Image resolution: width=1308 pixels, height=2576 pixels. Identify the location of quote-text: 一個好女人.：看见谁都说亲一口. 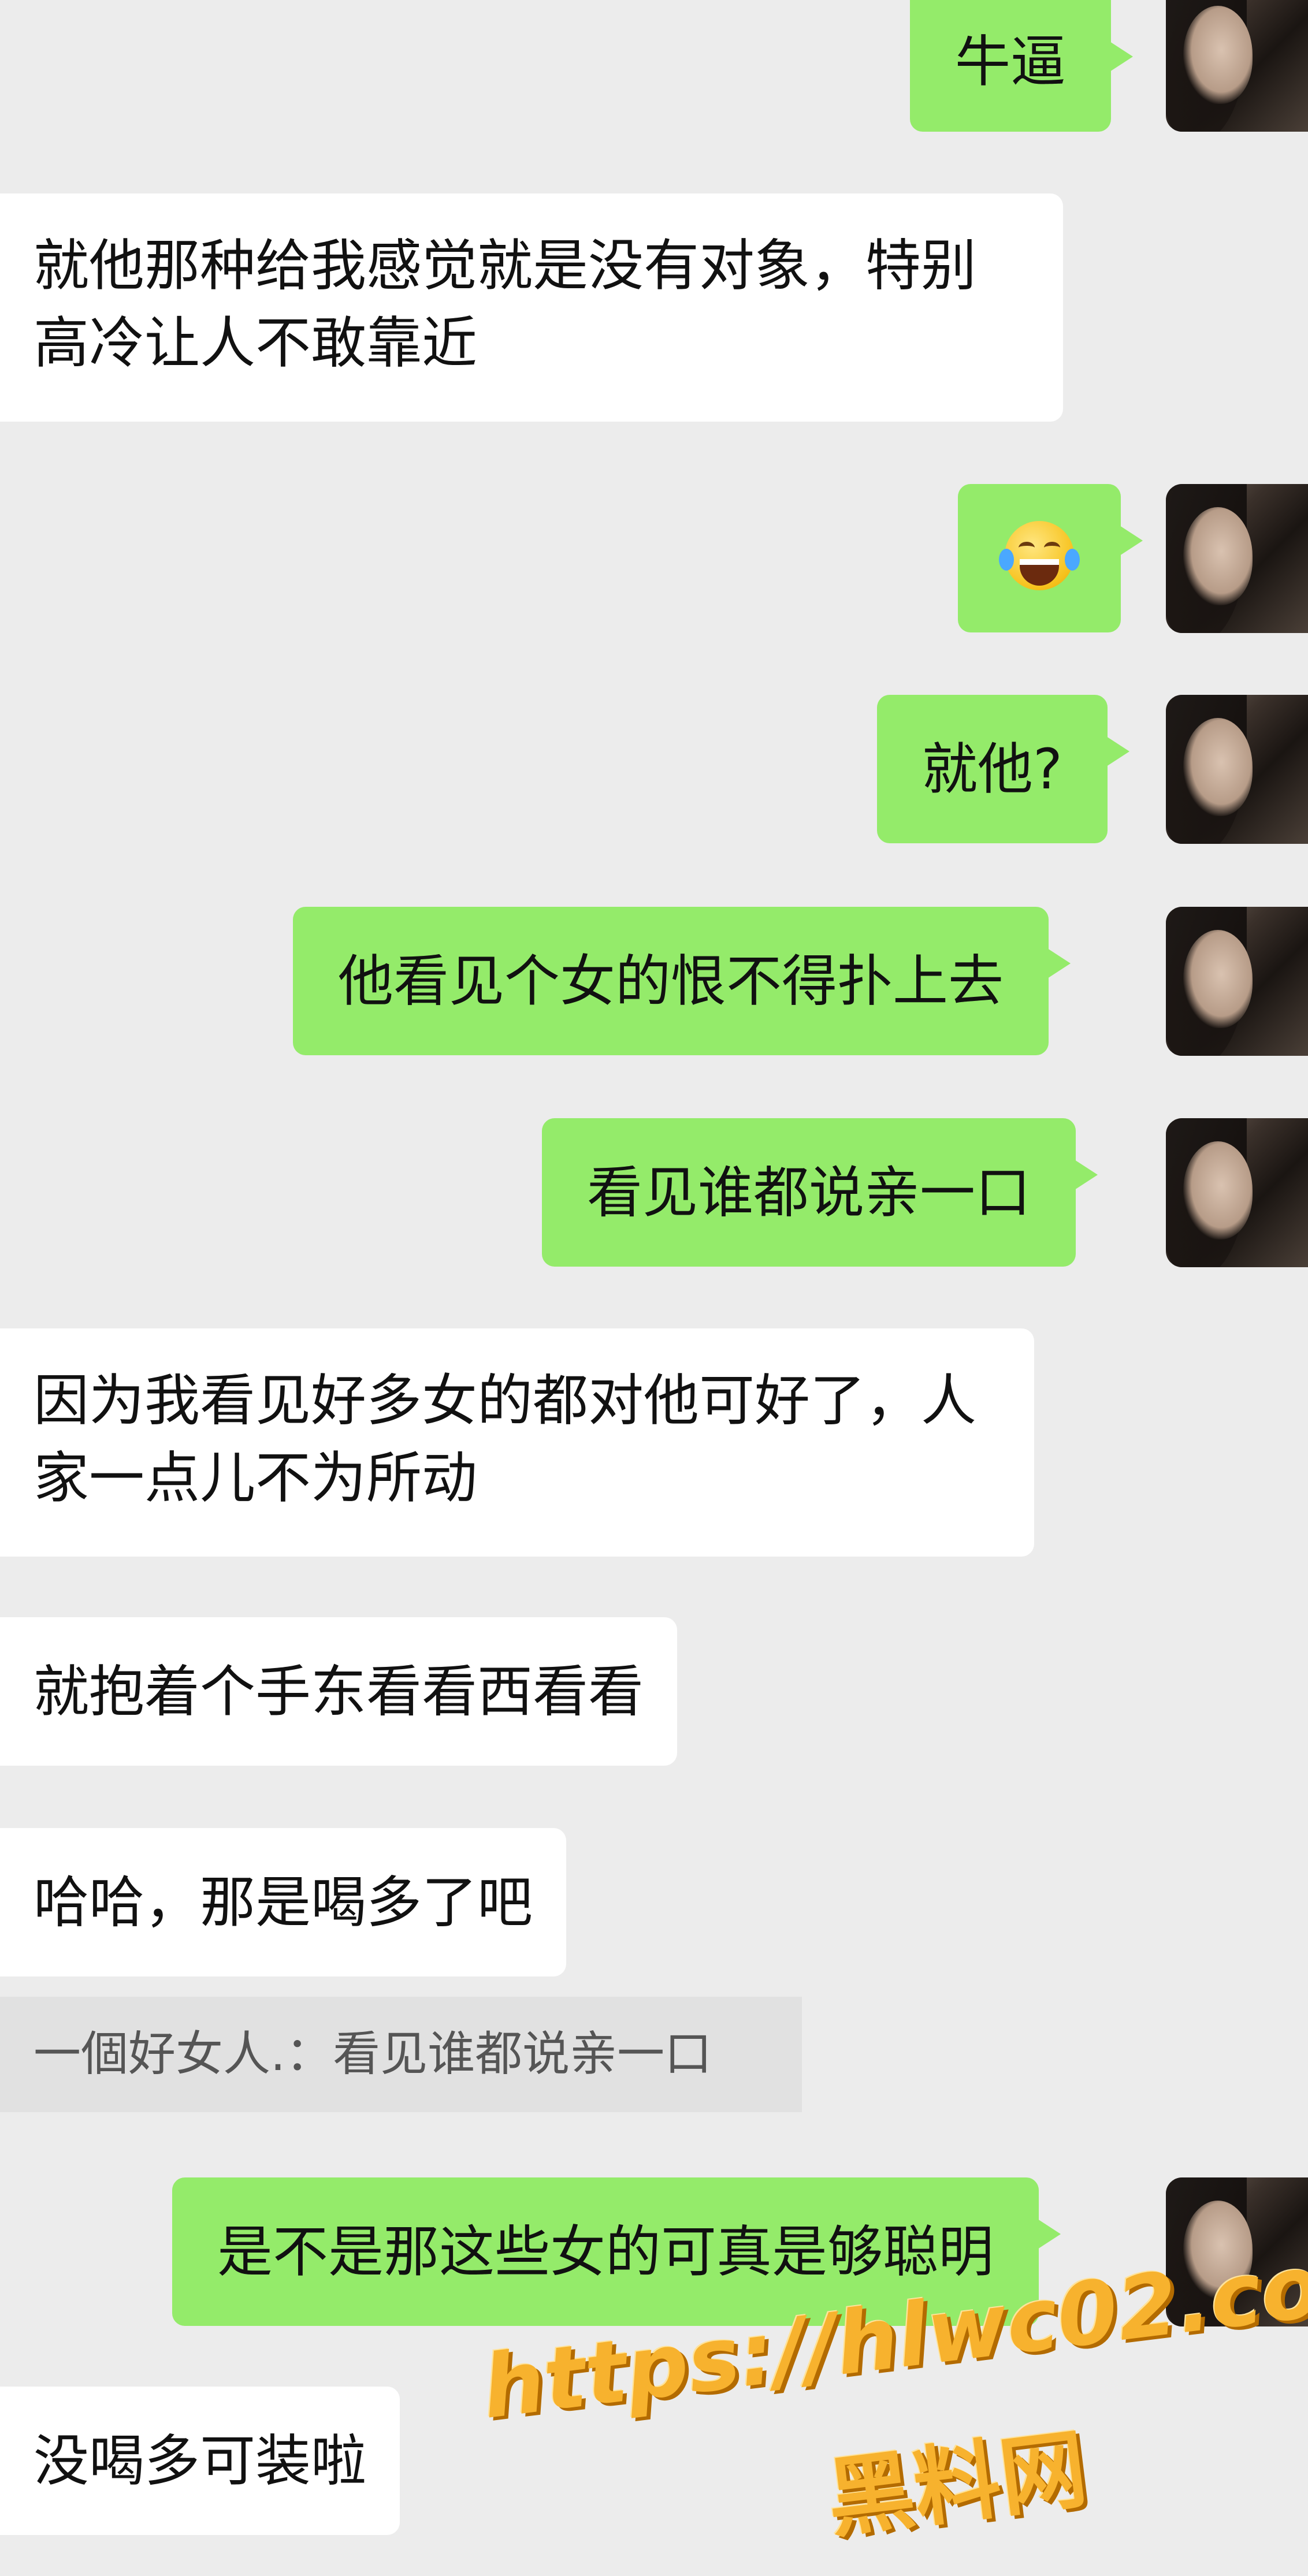
(373, 2054).